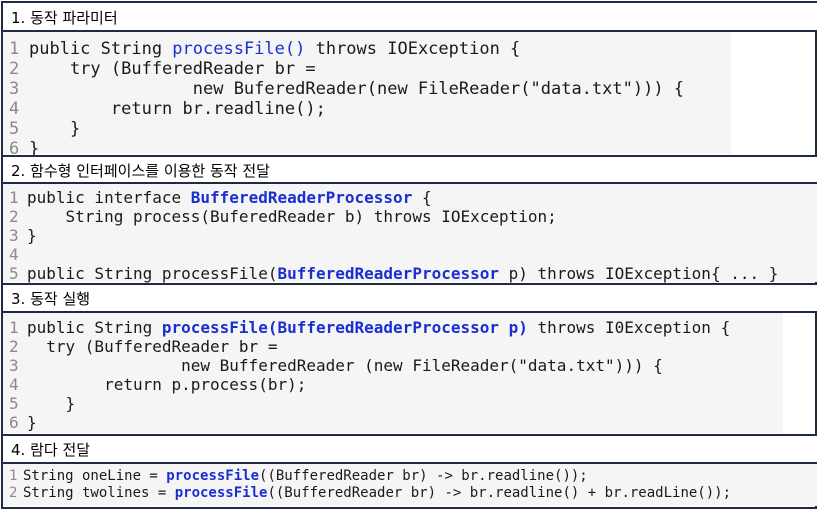 Image resolution: width=820 pixels, height=512 pixels. I want to click on section-header-2: 2. 함수형 인터페이스를 이용한 동작 전달, so click(410, 170).